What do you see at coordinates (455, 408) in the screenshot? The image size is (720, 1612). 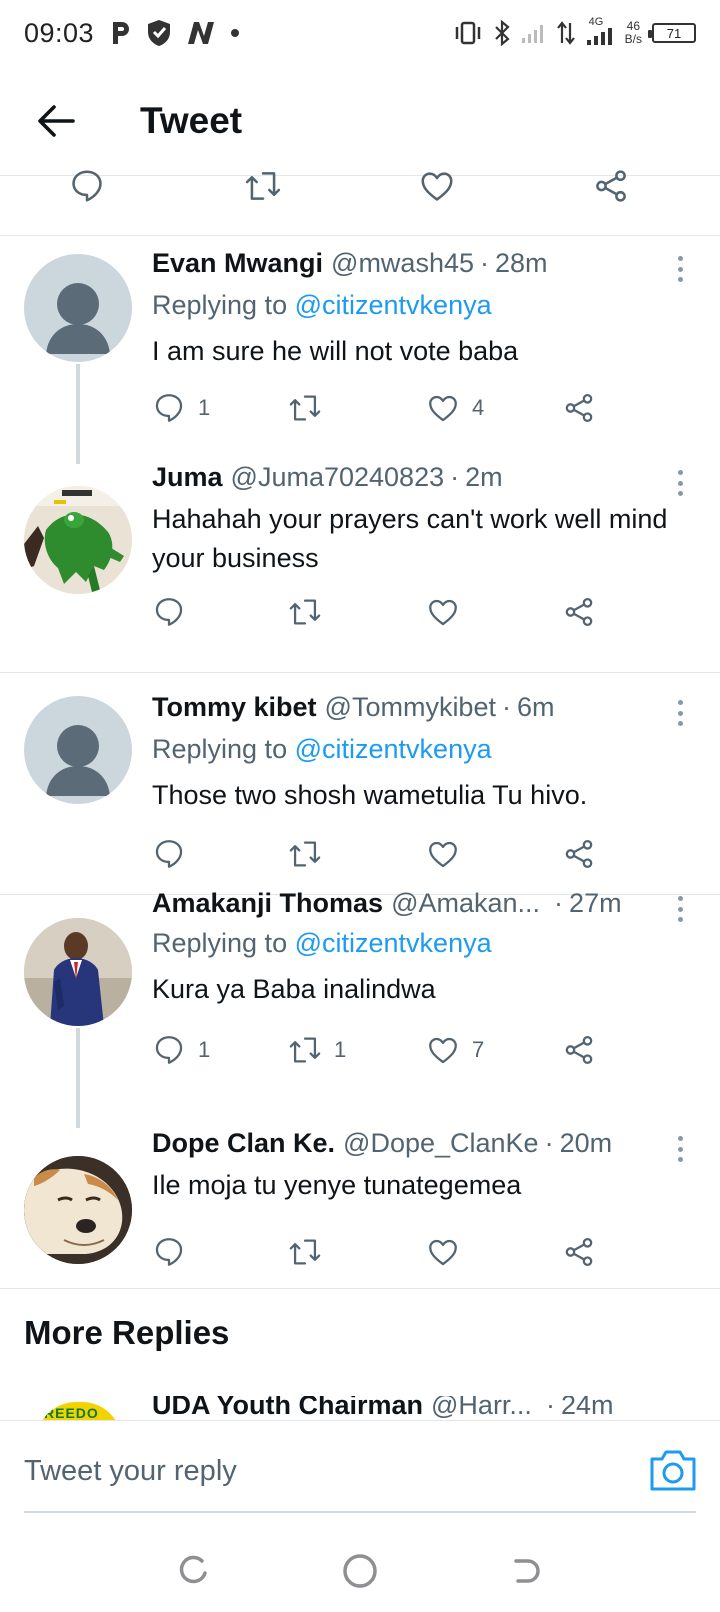 I see `like-button: 4` at bounding box center [455, 408].